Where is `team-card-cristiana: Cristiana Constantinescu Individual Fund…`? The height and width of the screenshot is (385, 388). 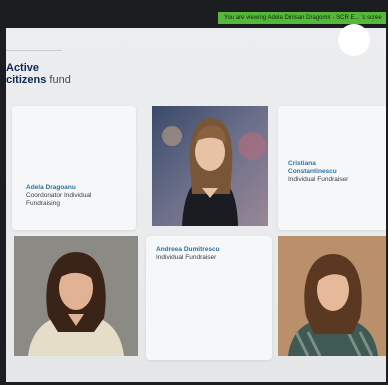 team-card-cristiana: Cristiana Constantinescu Individual Fund… is located at coordinates (332, 168).